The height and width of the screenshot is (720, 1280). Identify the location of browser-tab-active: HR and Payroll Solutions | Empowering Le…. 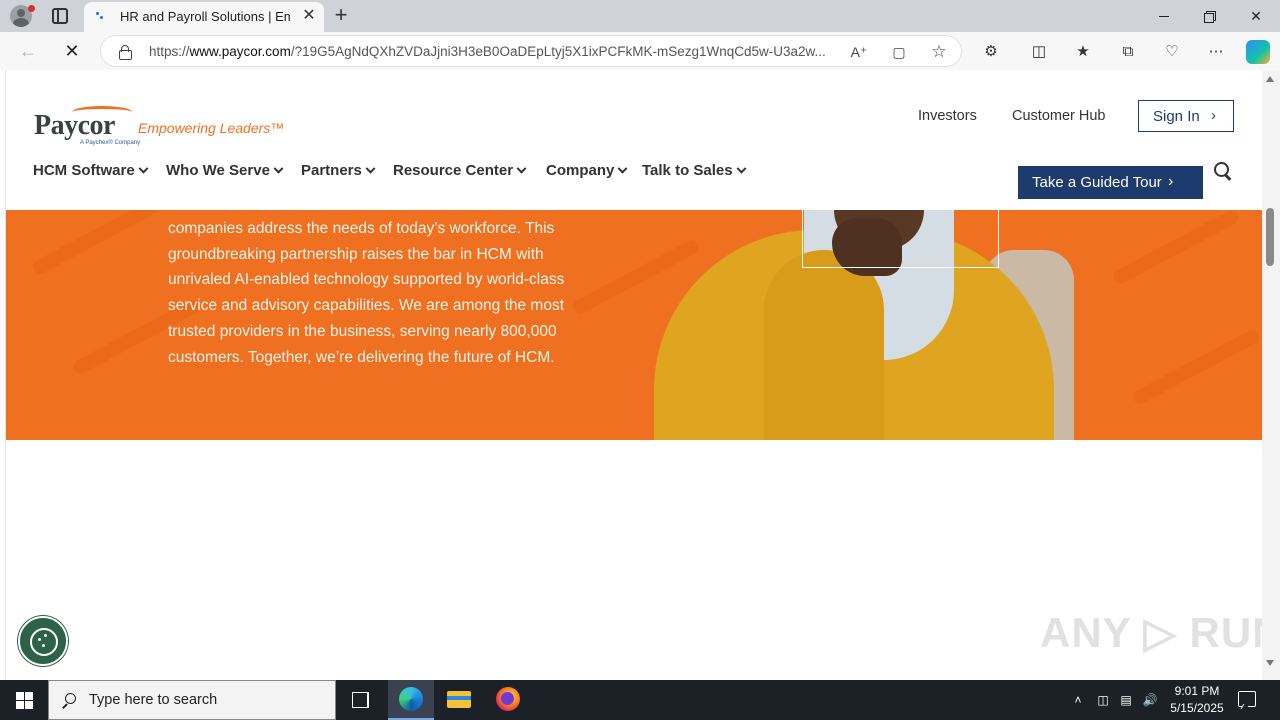
(204, 17).